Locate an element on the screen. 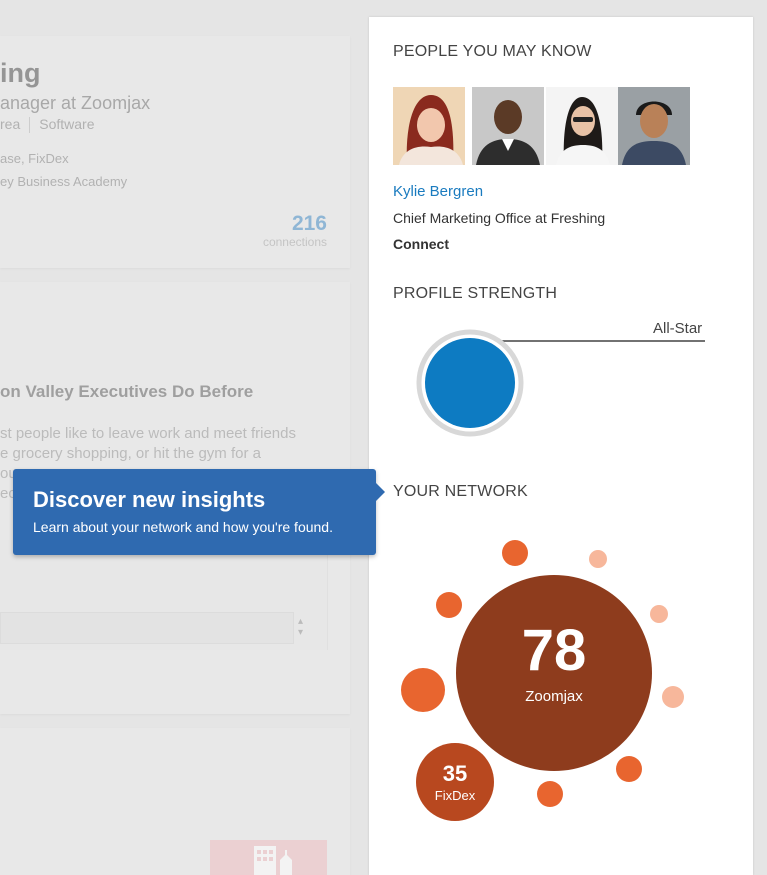 Image resolution: width=767 pixels, height=875 pixels. profile-meta: rea Software is located at coordinates (47, 125).